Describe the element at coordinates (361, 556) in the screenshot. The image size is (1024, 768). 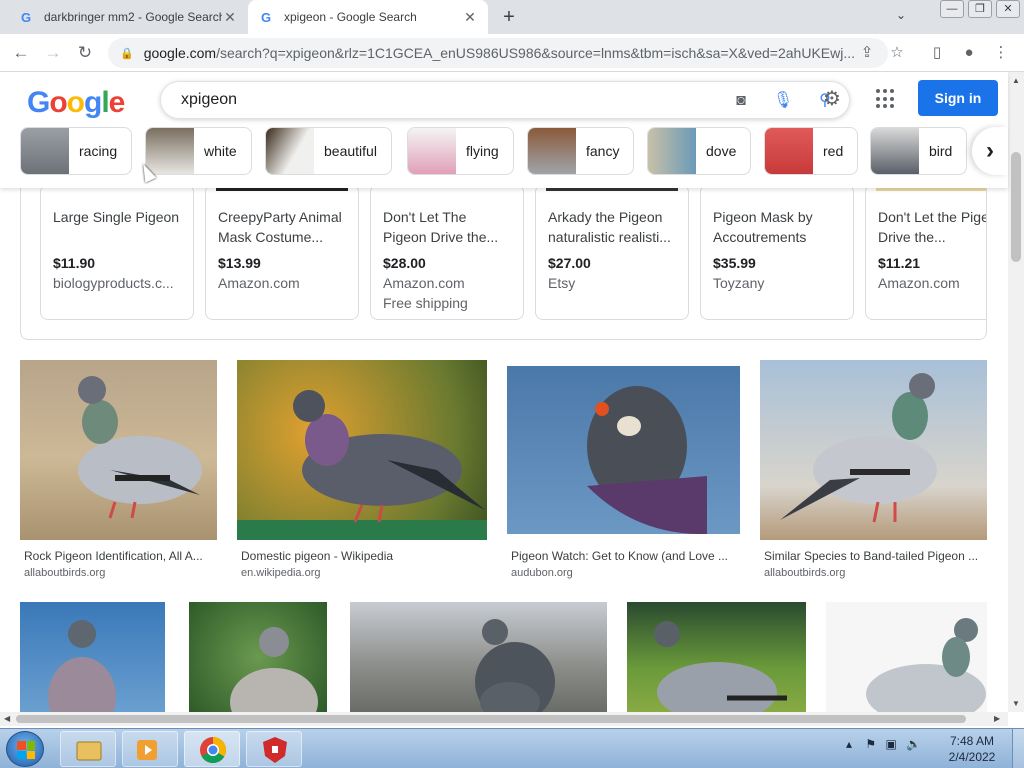
I see `image-result-title: Domestic pigeon - Wikipedia` at that location.